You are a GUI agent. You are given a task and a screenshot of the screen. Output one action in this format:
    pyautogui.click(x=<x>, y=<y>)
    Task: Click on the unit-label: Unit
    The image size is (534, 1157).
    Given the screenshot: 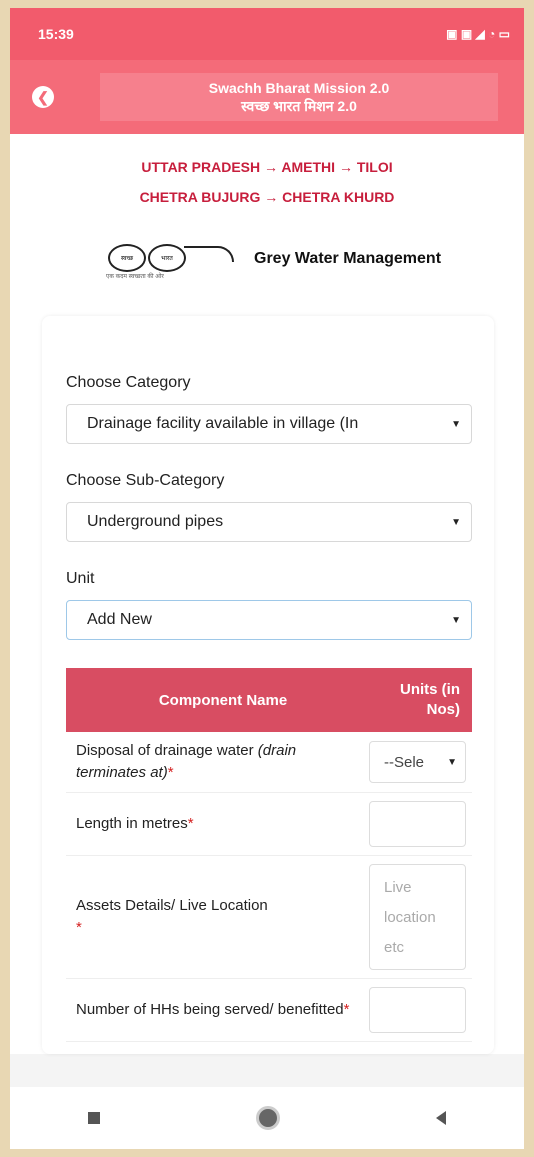 What is the action you would take?
    pyautogui.click(x=80, y=578)
    